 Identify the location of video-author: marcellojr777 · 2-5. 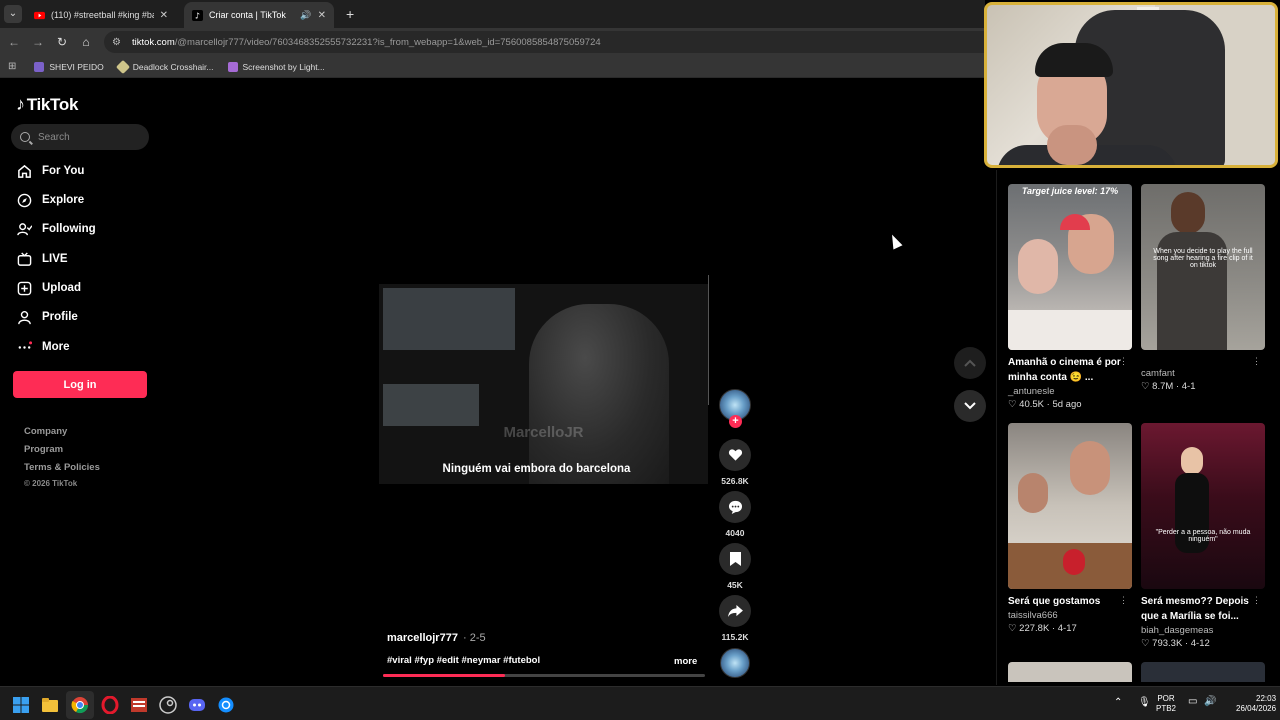
(436, 638).